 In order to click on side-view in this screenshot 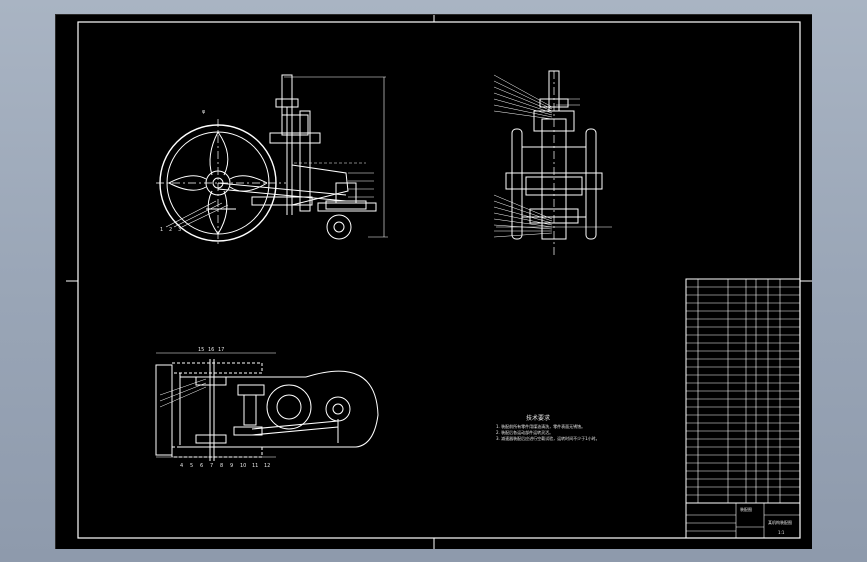, I will do `click(552, 162)`.